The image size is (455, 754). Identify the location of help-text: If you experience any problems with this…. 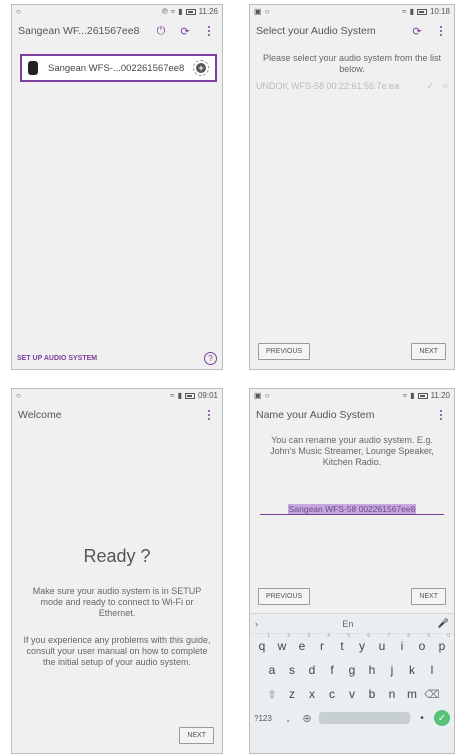
(117, 651).